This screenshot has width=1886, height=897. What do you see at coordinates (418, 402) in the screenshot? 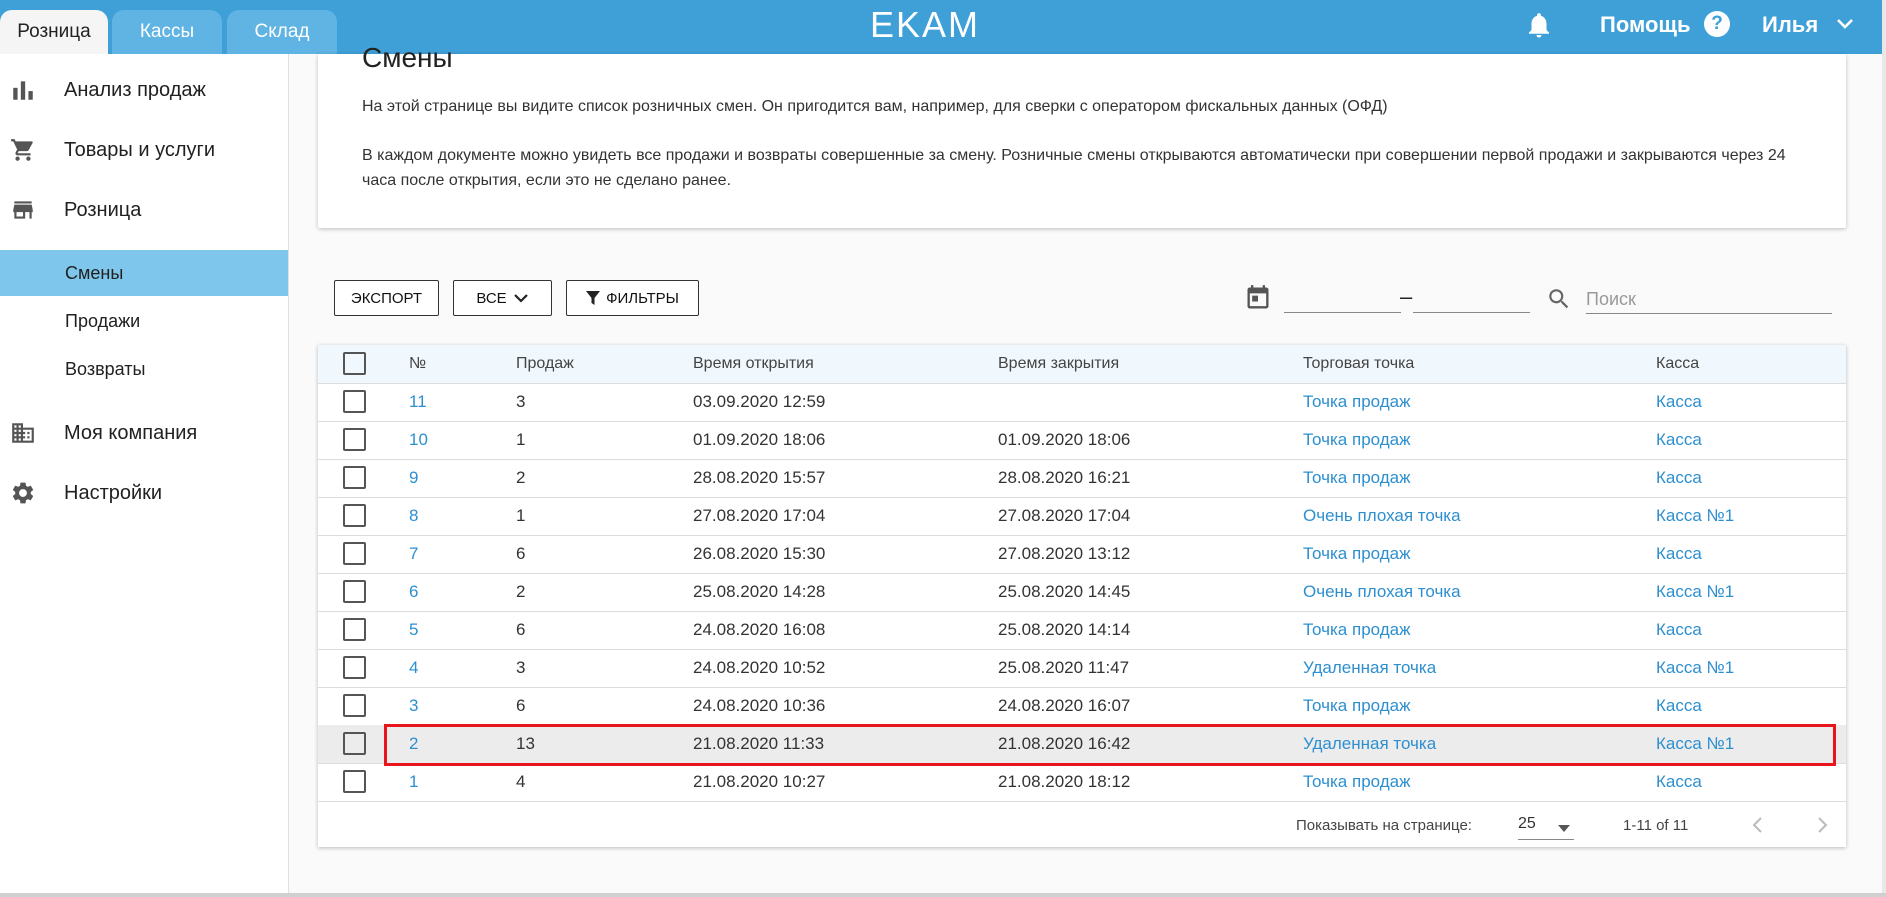
I see `cell-number: 11` at bounding box center [418, 402].